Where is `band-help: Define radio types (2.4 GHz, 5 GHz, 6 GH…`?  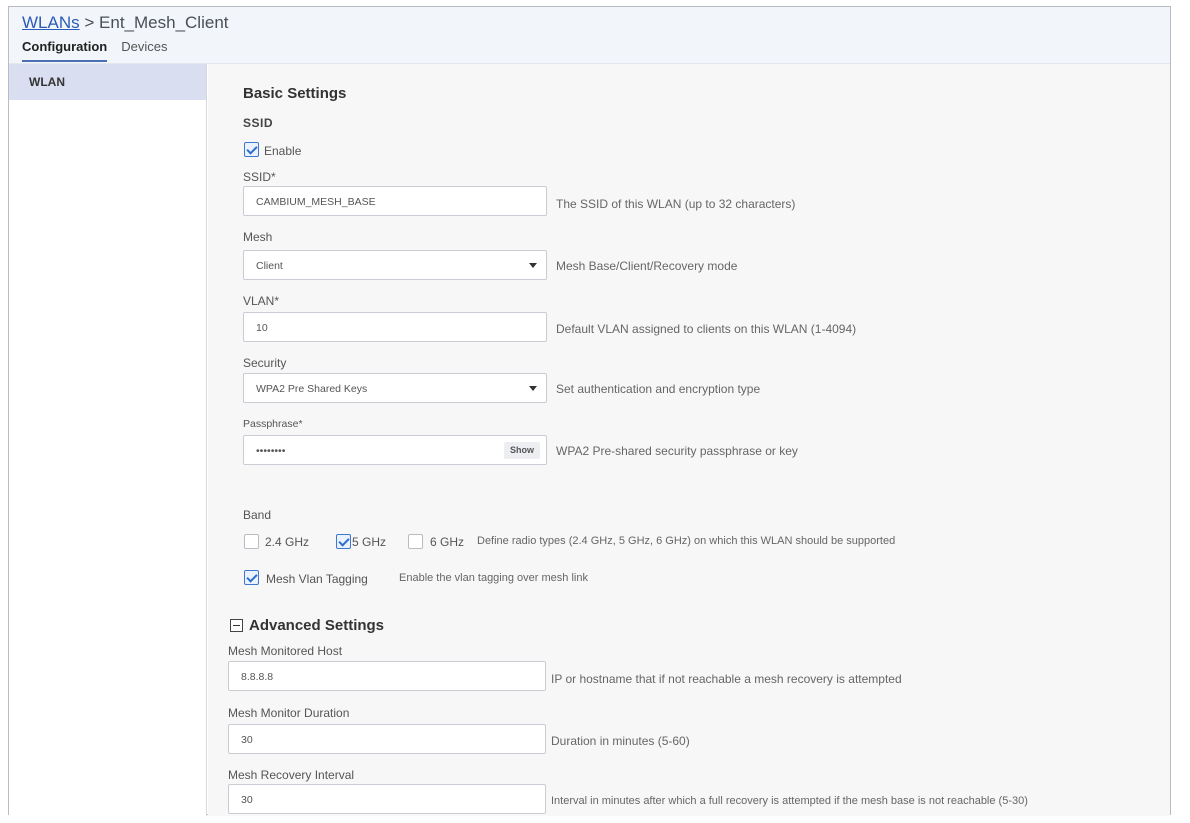 band-help: Define radio types (2.4 GHz, 5 GHz, 6 GH… is located at coordinates (686, 541).